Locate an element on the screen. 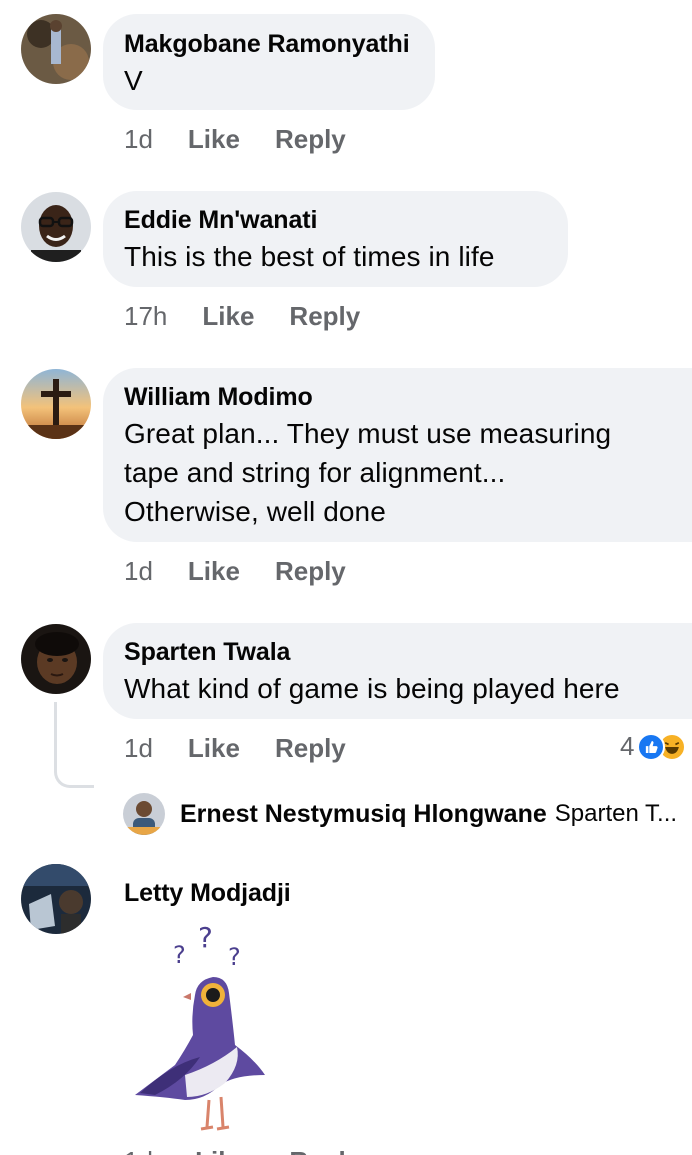  like-icon is located at coordinates (651, 746).